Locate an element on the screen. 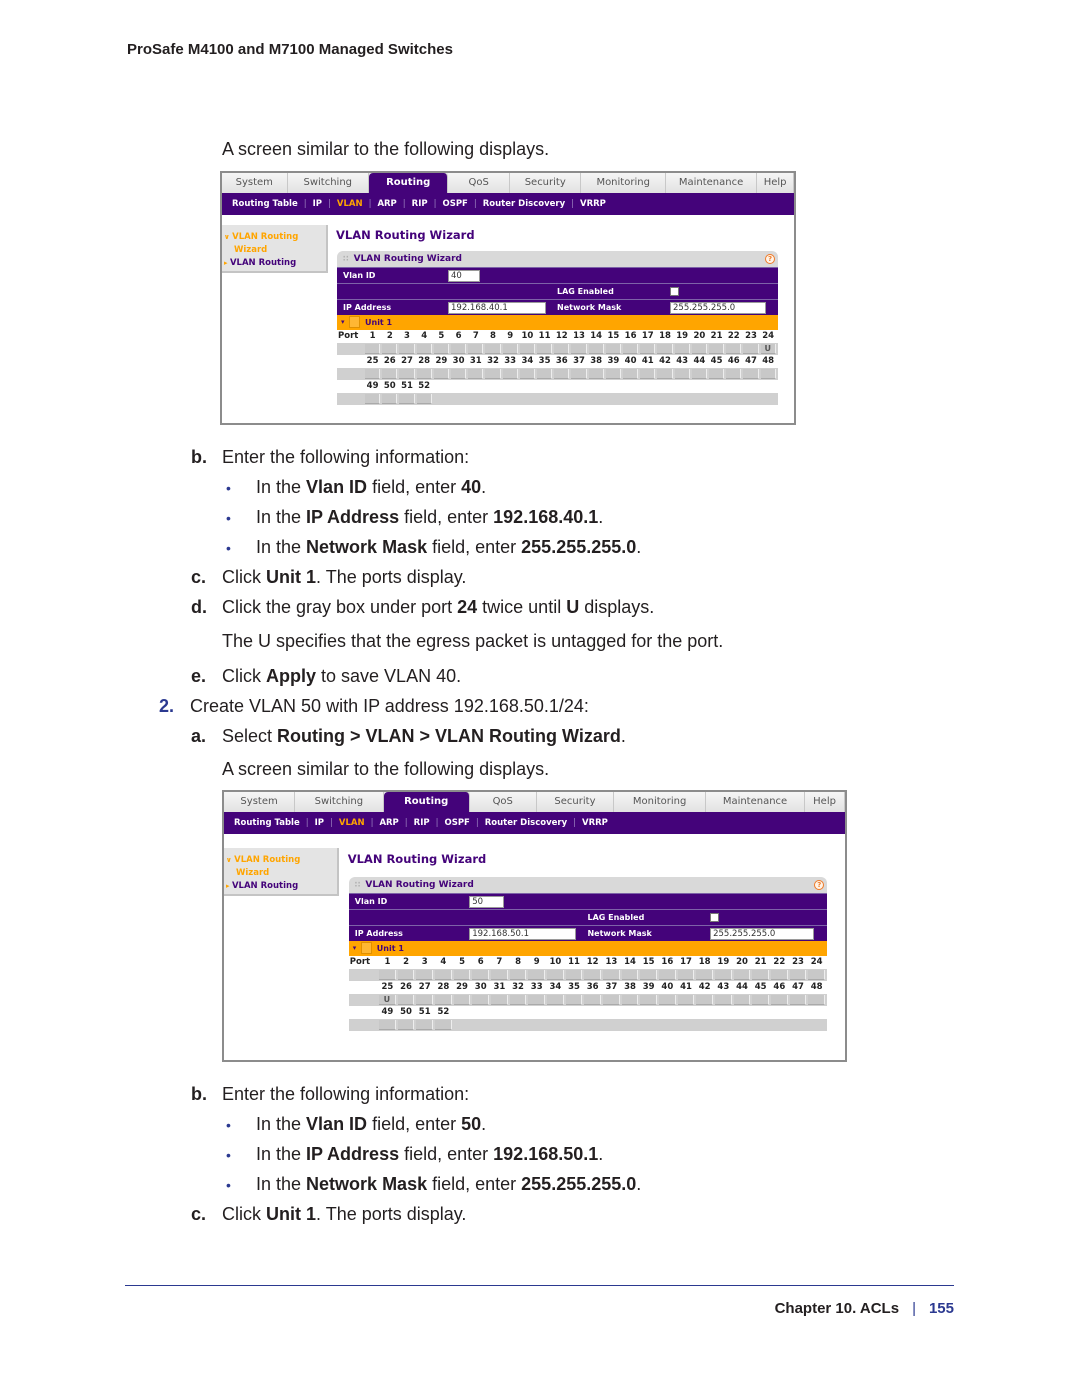 This screenshot has height=1397, width=1080. tab-system: System is located at coordinates (260, 802).